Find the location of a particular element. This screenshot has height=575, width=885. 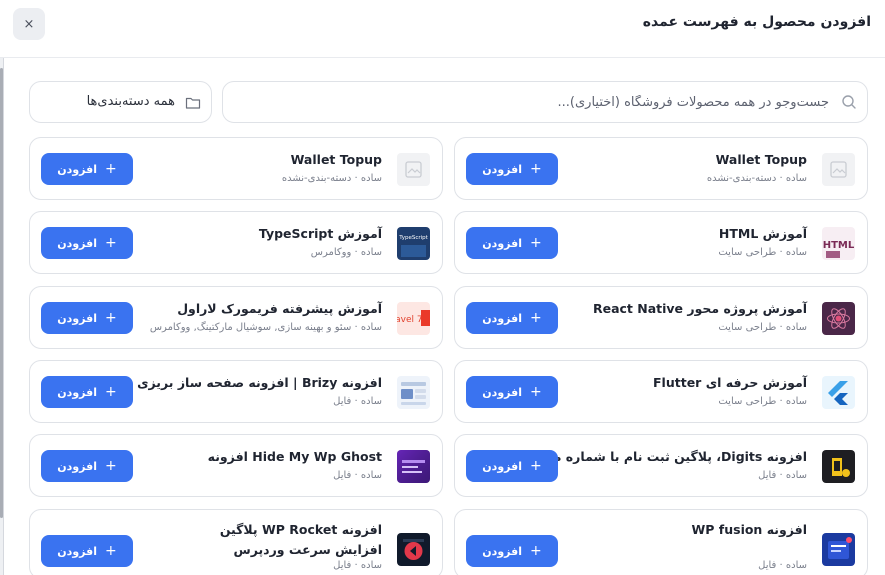

folder-icon is located at coordinates (193, 103).